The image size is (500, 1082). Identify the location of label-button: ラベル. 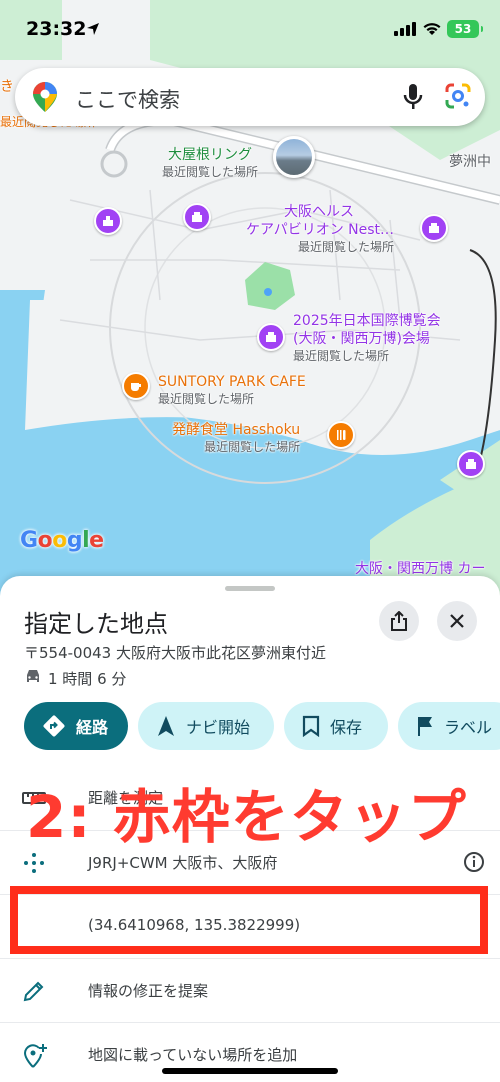
(449, 726).